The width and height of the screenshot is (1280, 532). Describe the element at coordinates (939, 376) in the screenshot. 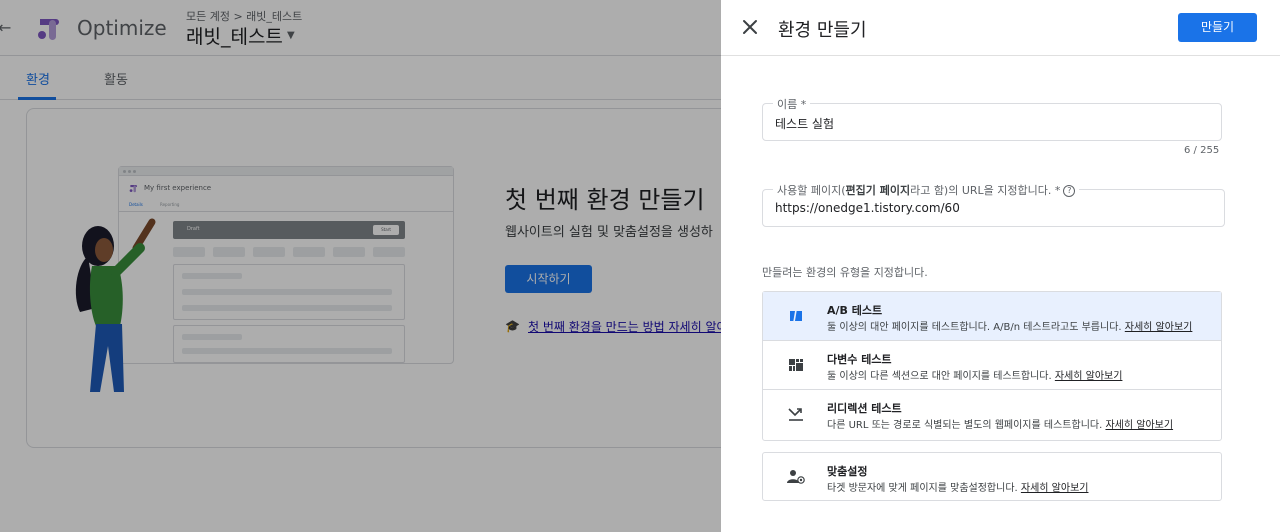

I see `type-desc-text: 둘 이상의 다른 섹션으로 대안 페이지를 테스트합니다.` at that location.